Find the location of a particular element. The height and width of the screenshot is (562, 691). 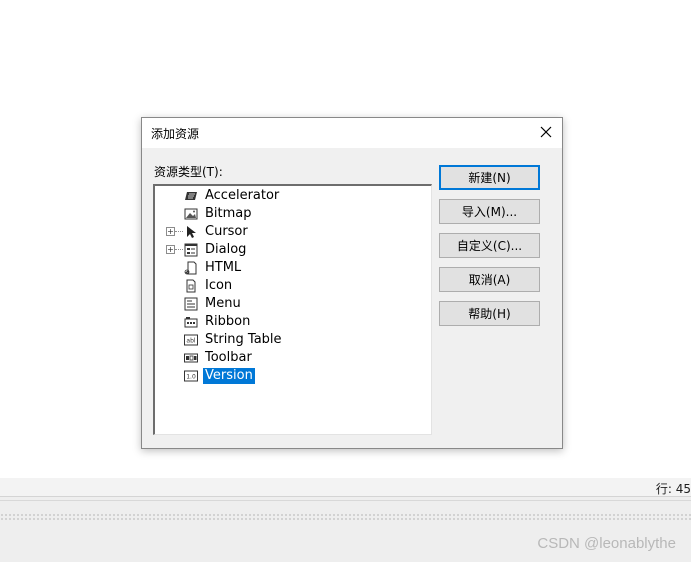

close-icon is located at coordinates (546, 132).